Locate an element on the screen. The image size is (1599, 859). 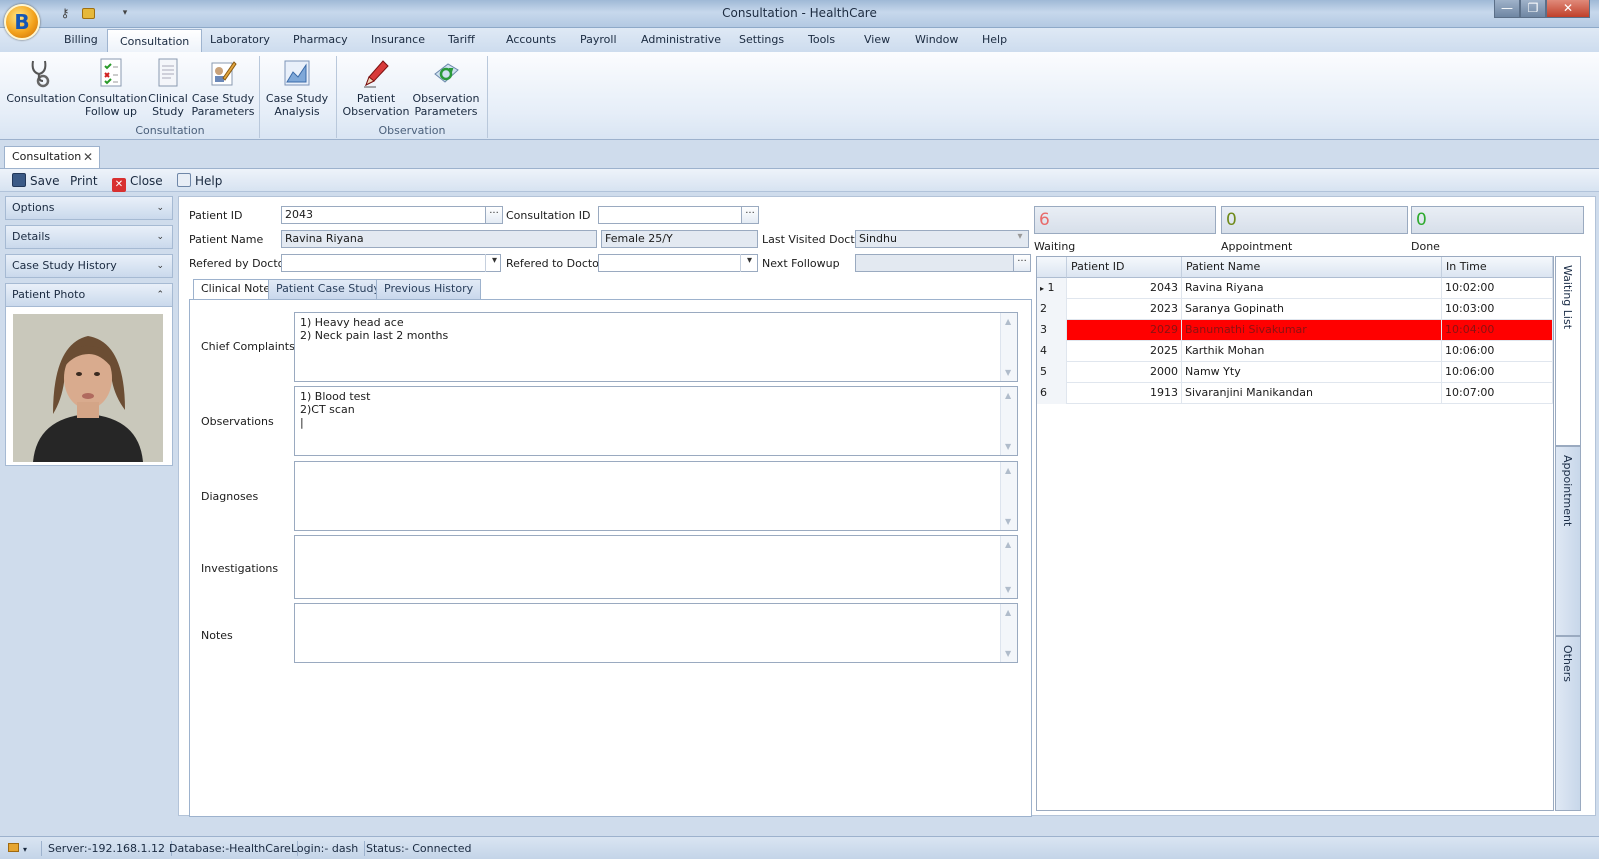
grid-header-patient-name: Patient Name is located at coordinates (1312, 267).